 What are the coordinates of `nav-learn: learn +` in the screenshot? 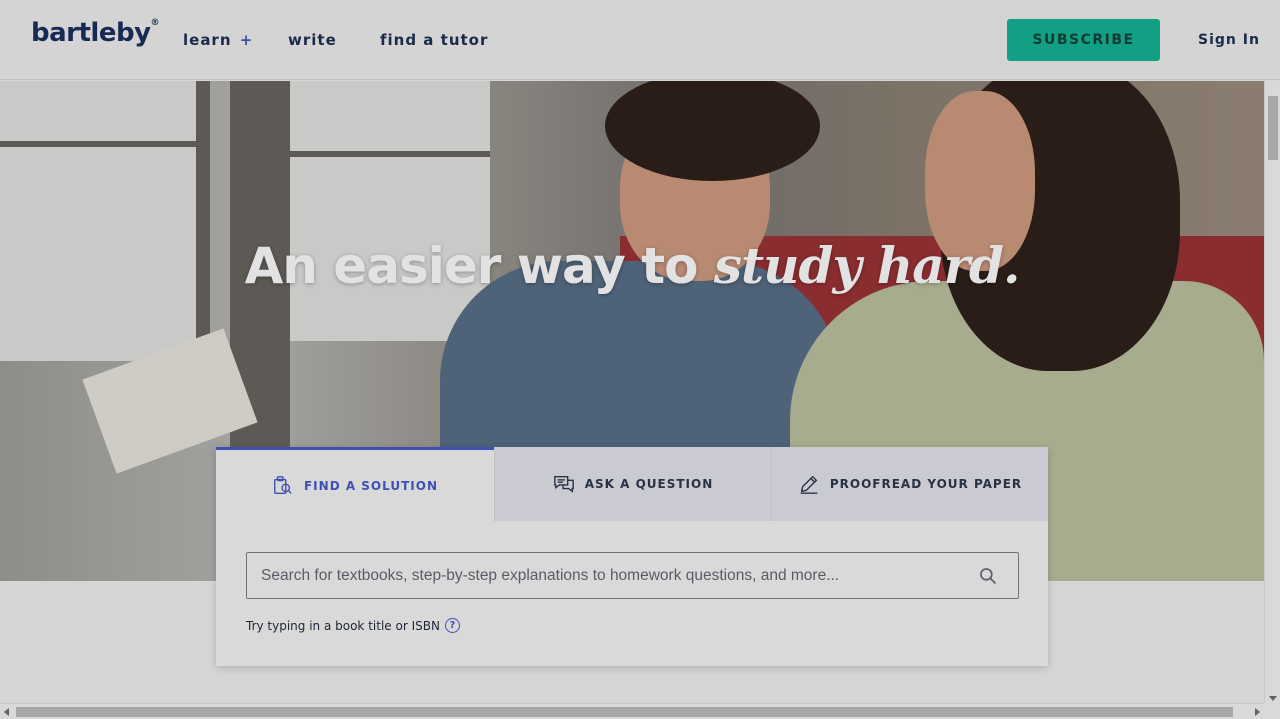 It's located at (218, 40).